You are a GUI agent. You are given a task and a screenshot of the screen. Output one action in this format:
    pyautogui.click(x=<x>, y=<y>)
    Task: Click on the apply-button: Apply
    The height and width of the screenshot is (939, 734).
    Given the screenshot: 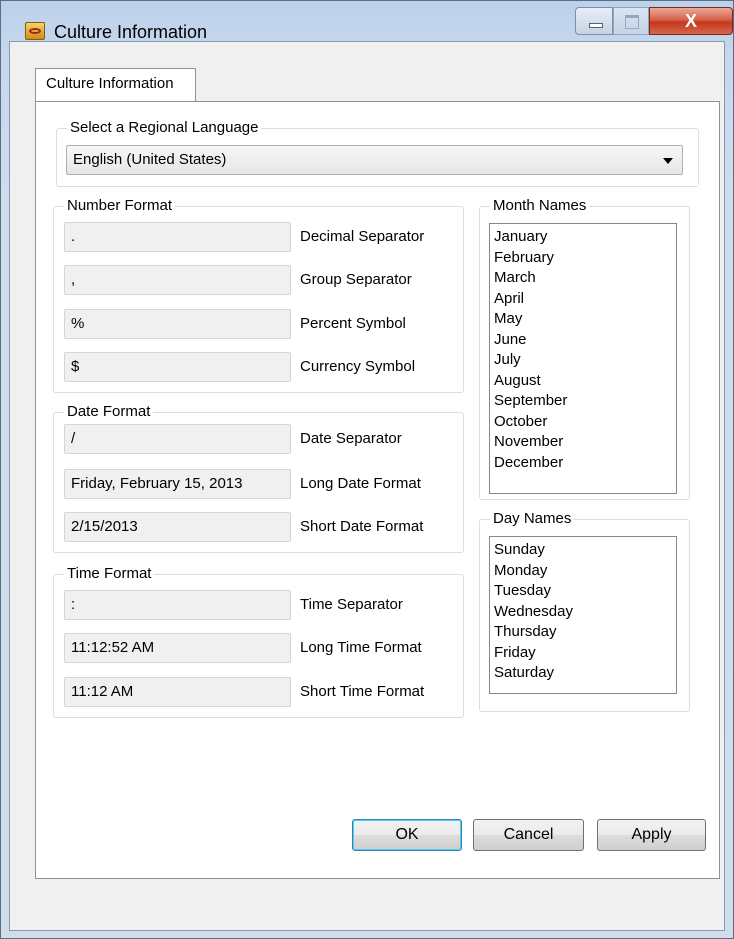 What is the action you would take?
    pyautogui.click(x=651, y=835)
    